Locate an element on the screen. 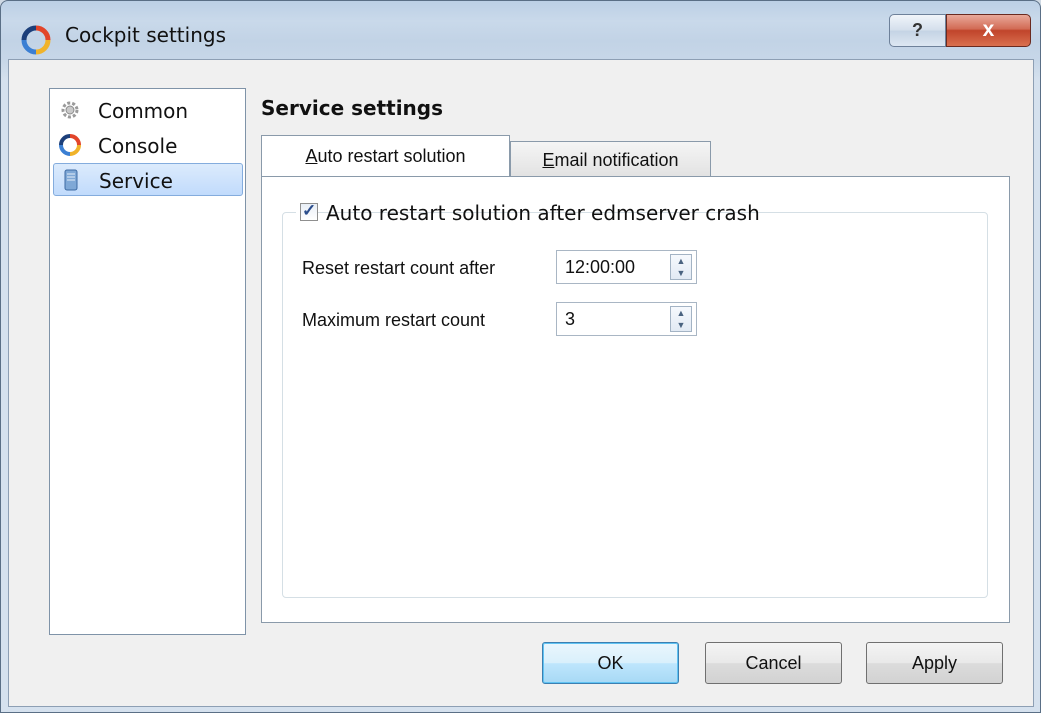 The width and height of the screenshot is (1041, 713). help-button: ? is located at coordinates (917, 30).